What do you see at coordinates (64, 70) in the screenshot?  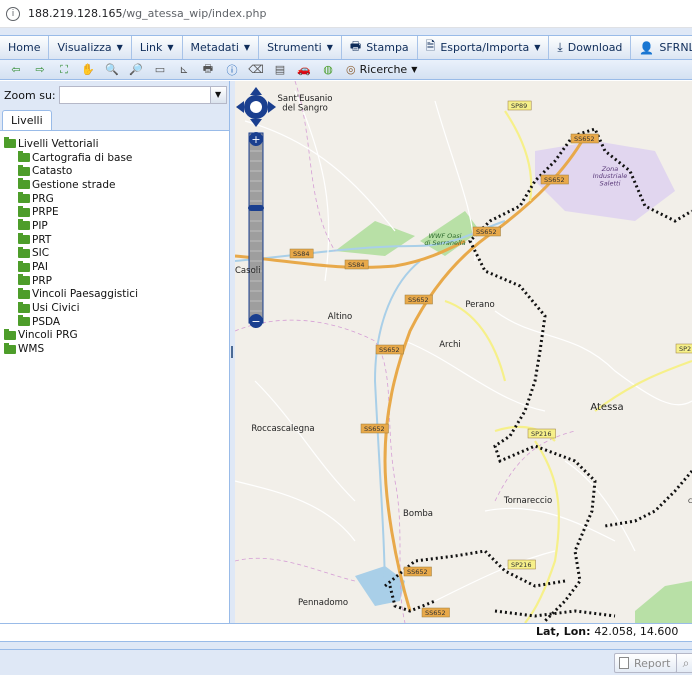 I see `zoom-extent-icon: ⛶` at bounding box center [64, 70].